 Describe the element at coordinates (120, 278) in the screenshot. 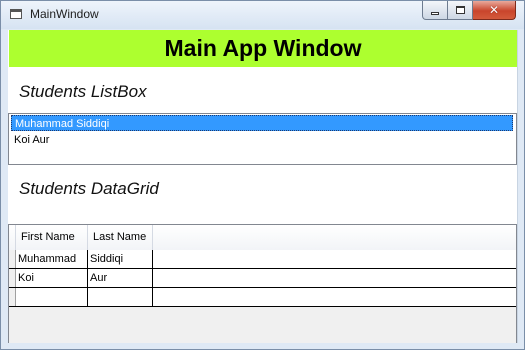

I see `cell-last-name: Aur` at that location.